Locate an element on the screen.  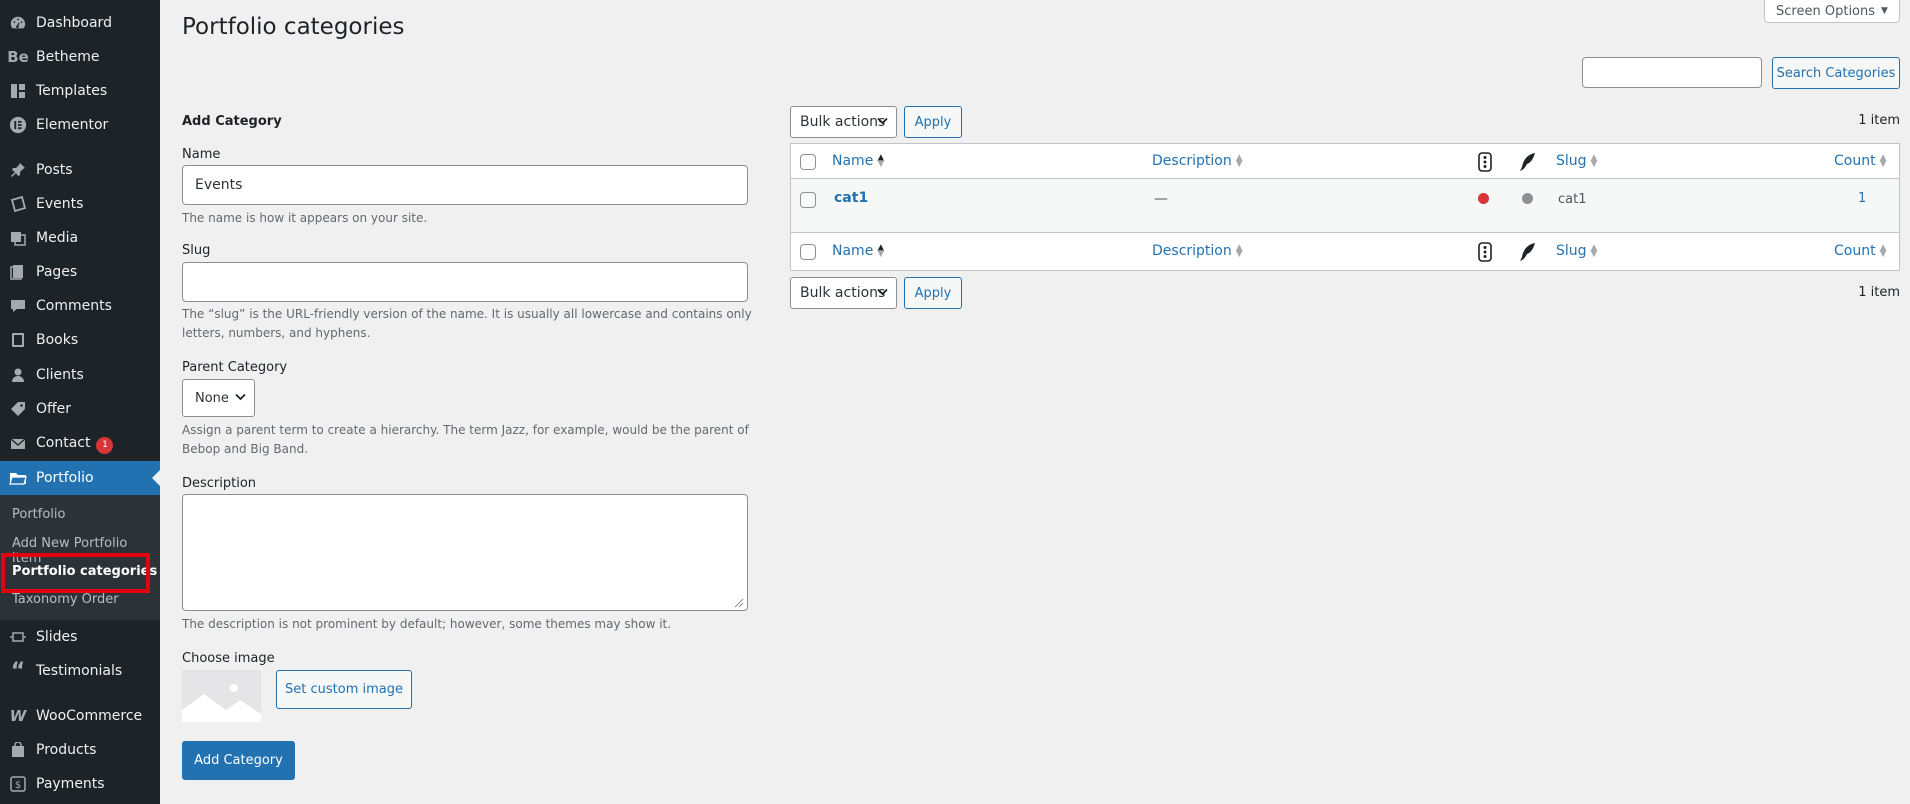
sidebar-item-label: Comments is located at coordinates (74, 306).